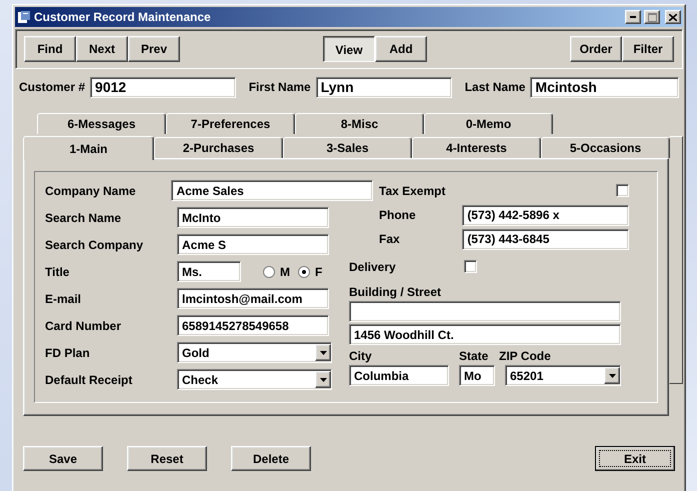 This screenshot has height=491, width=697. I want to click on field-label: Card Number, so click(83, 325).